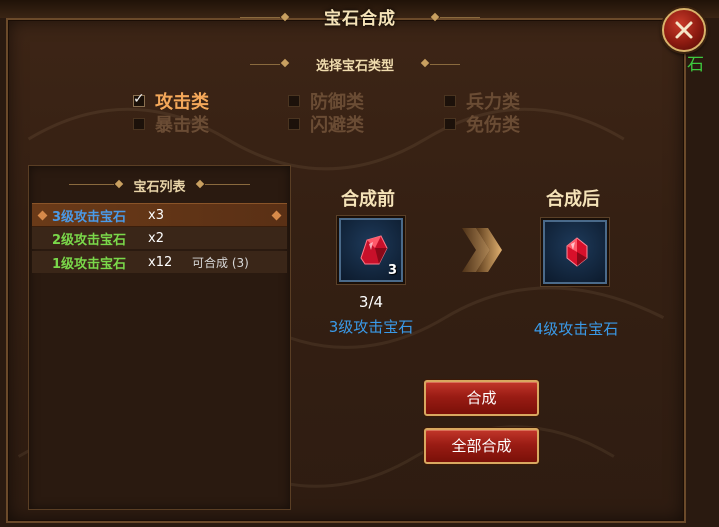  What do you see at coordinates (156, 238) in the screenshot?
I see `gem-qty: x2` at bounding box center [156, 238].